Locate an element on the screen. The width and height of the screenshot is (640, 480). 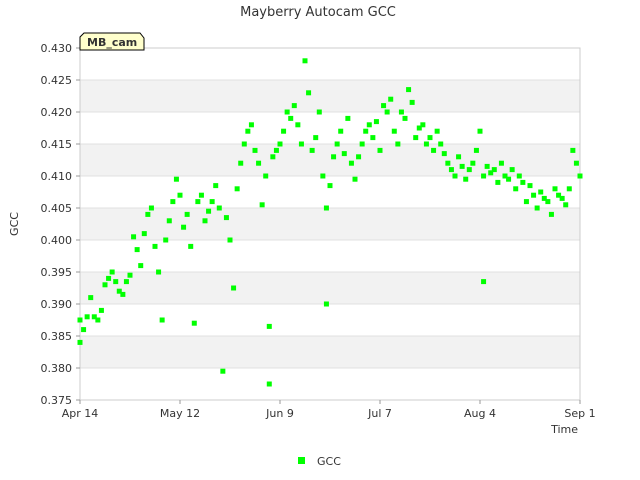
chart-title: Mayberry Autocam GCC is located at coordinates (318, 12).